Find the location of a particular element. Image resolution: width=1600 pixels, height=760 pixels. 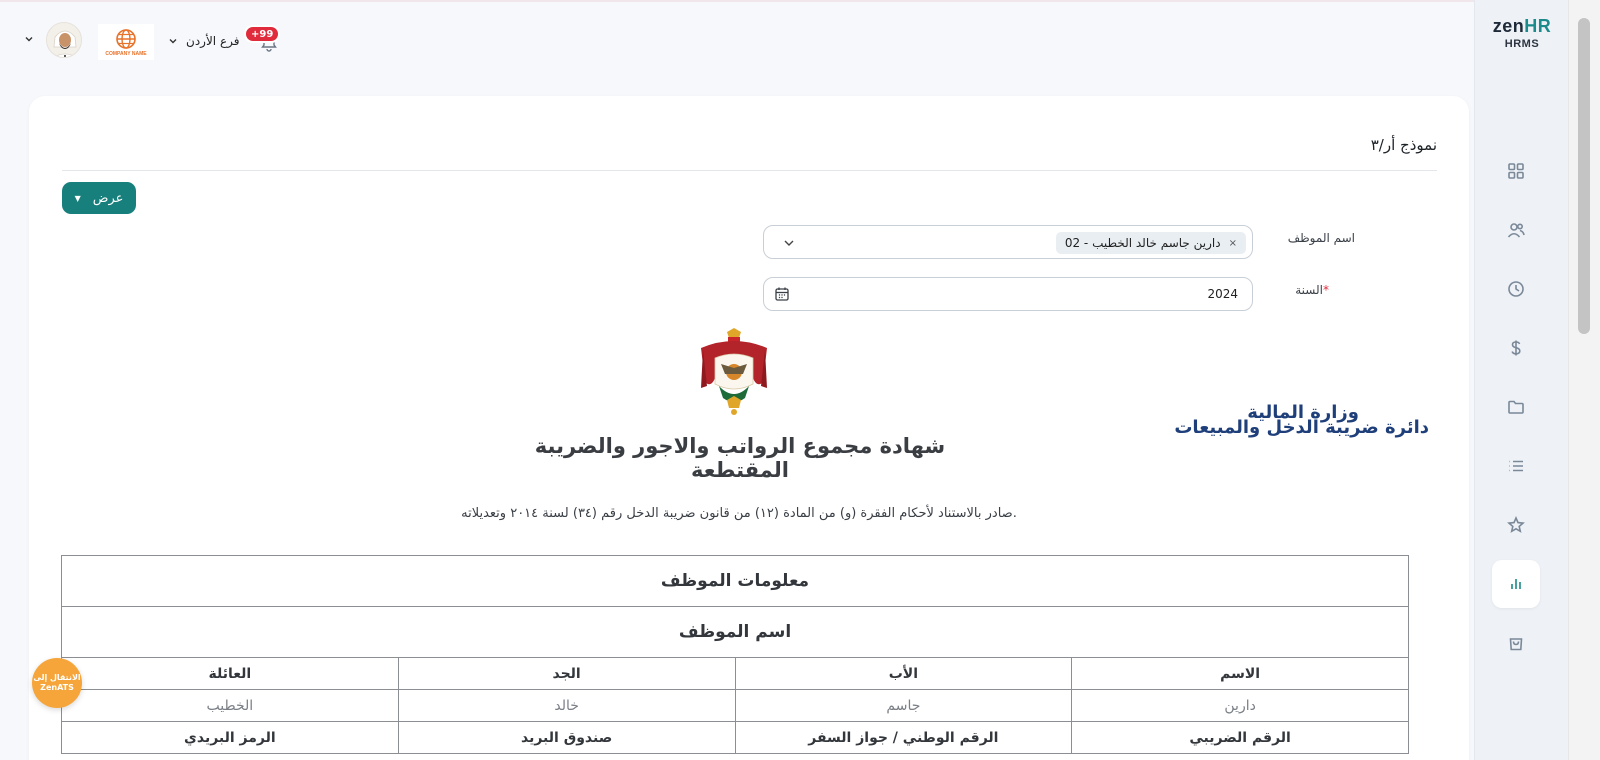

section-employee-name: اسم الموظف is located at coordinates (735, 632).